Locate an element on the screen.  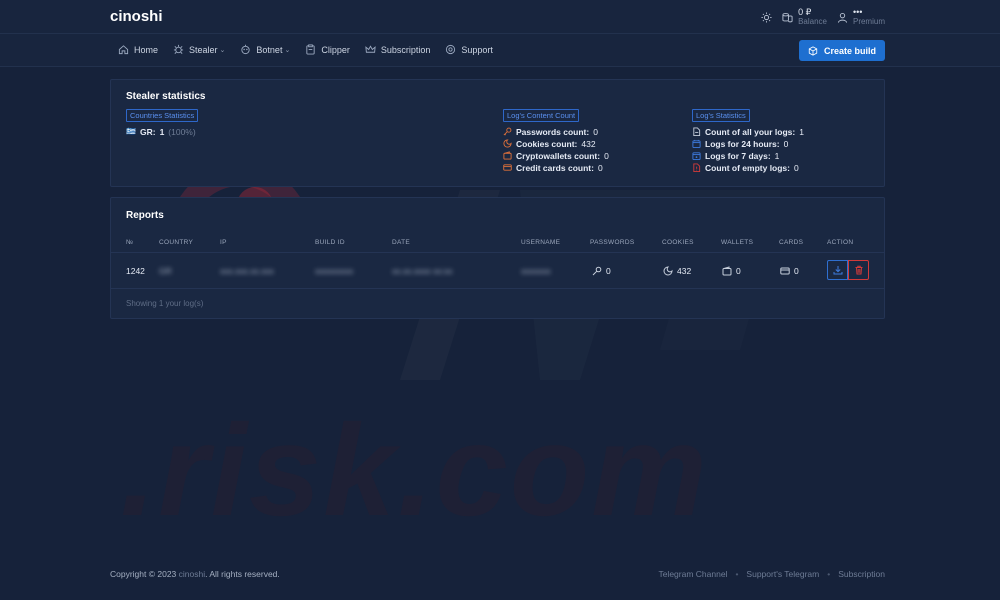
calendar-icon is located at coordinates (696, 143).